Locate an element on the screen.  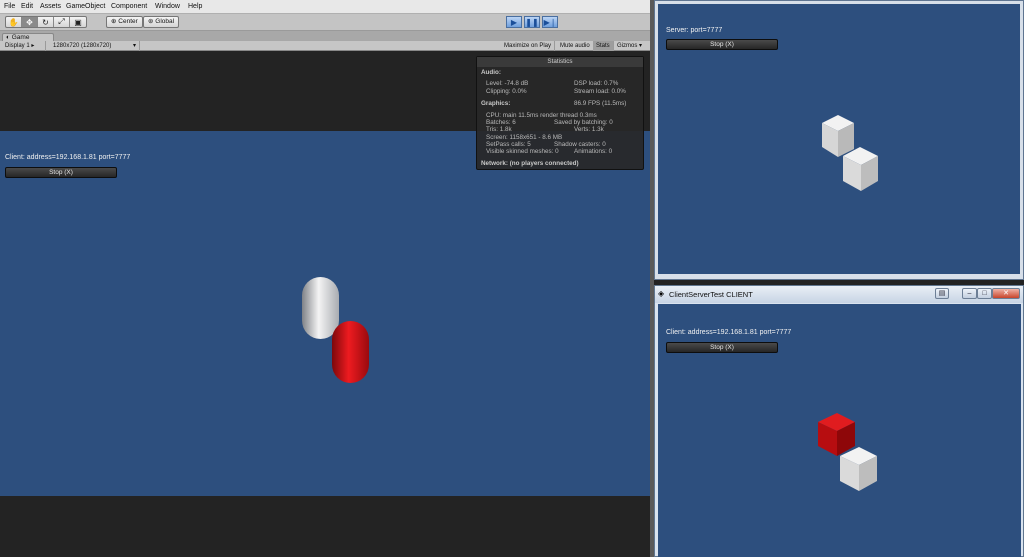
stats-saved: Saved by batching: 0 is located at coordinates (583, 122).